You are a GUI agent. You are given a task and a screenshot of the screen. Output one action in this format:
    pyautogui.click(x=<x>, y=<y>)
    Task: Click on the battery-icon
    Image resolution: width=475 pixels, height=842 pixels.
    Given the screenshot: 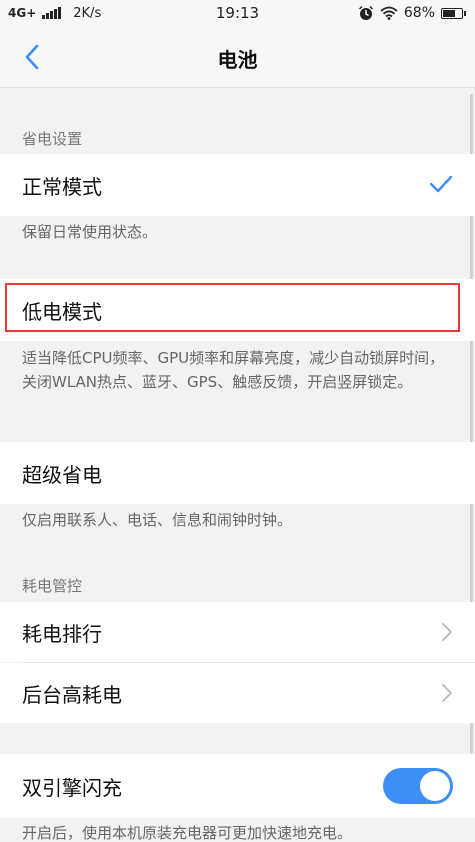 What is the action you would take?
    pyautogui.click(x=453, y=13)
    